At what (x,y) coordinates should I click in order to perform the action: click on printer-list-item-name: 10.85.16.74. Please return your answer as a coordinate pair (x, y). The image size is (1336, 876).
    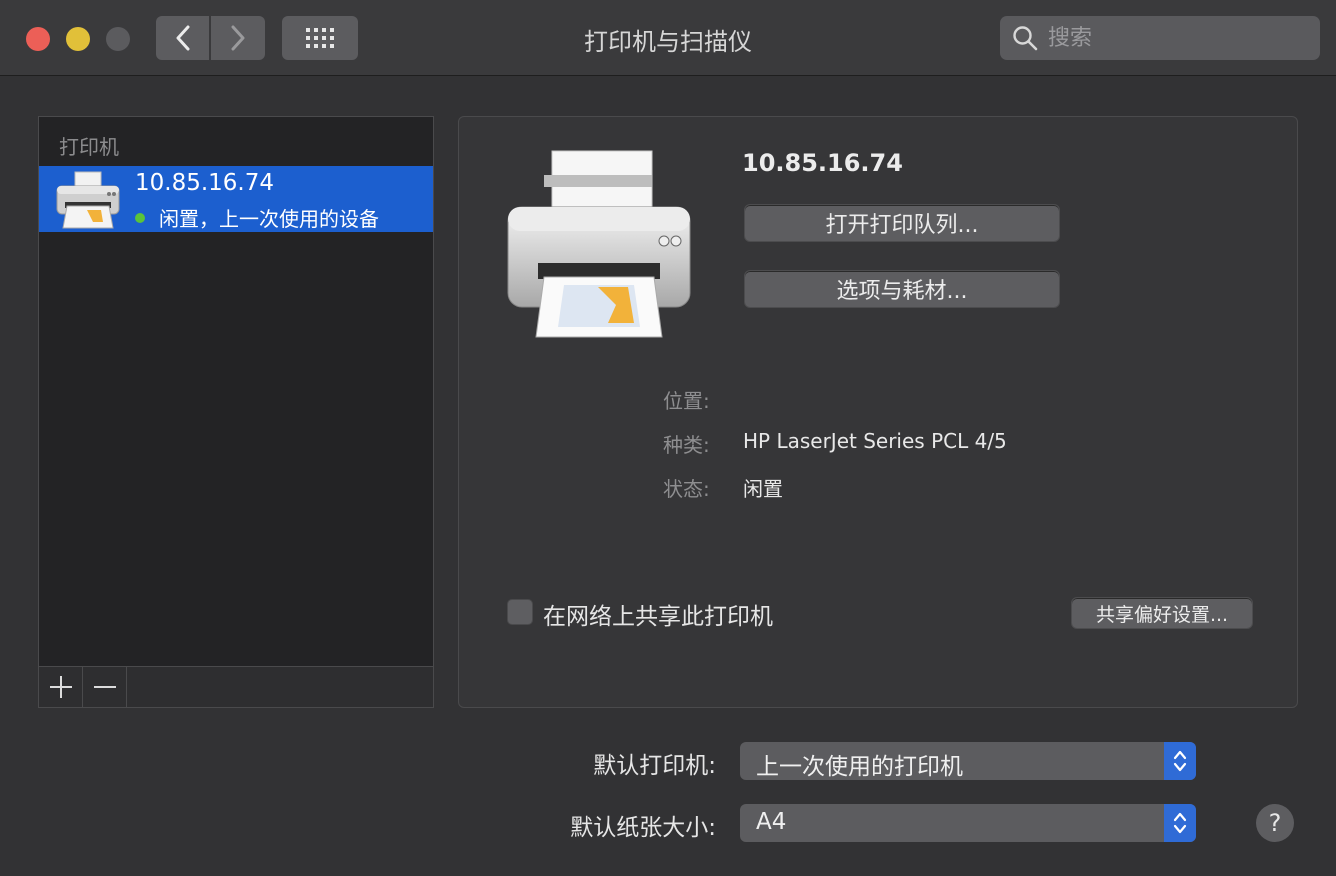
    Looking at the image, I should click on (204, 183).